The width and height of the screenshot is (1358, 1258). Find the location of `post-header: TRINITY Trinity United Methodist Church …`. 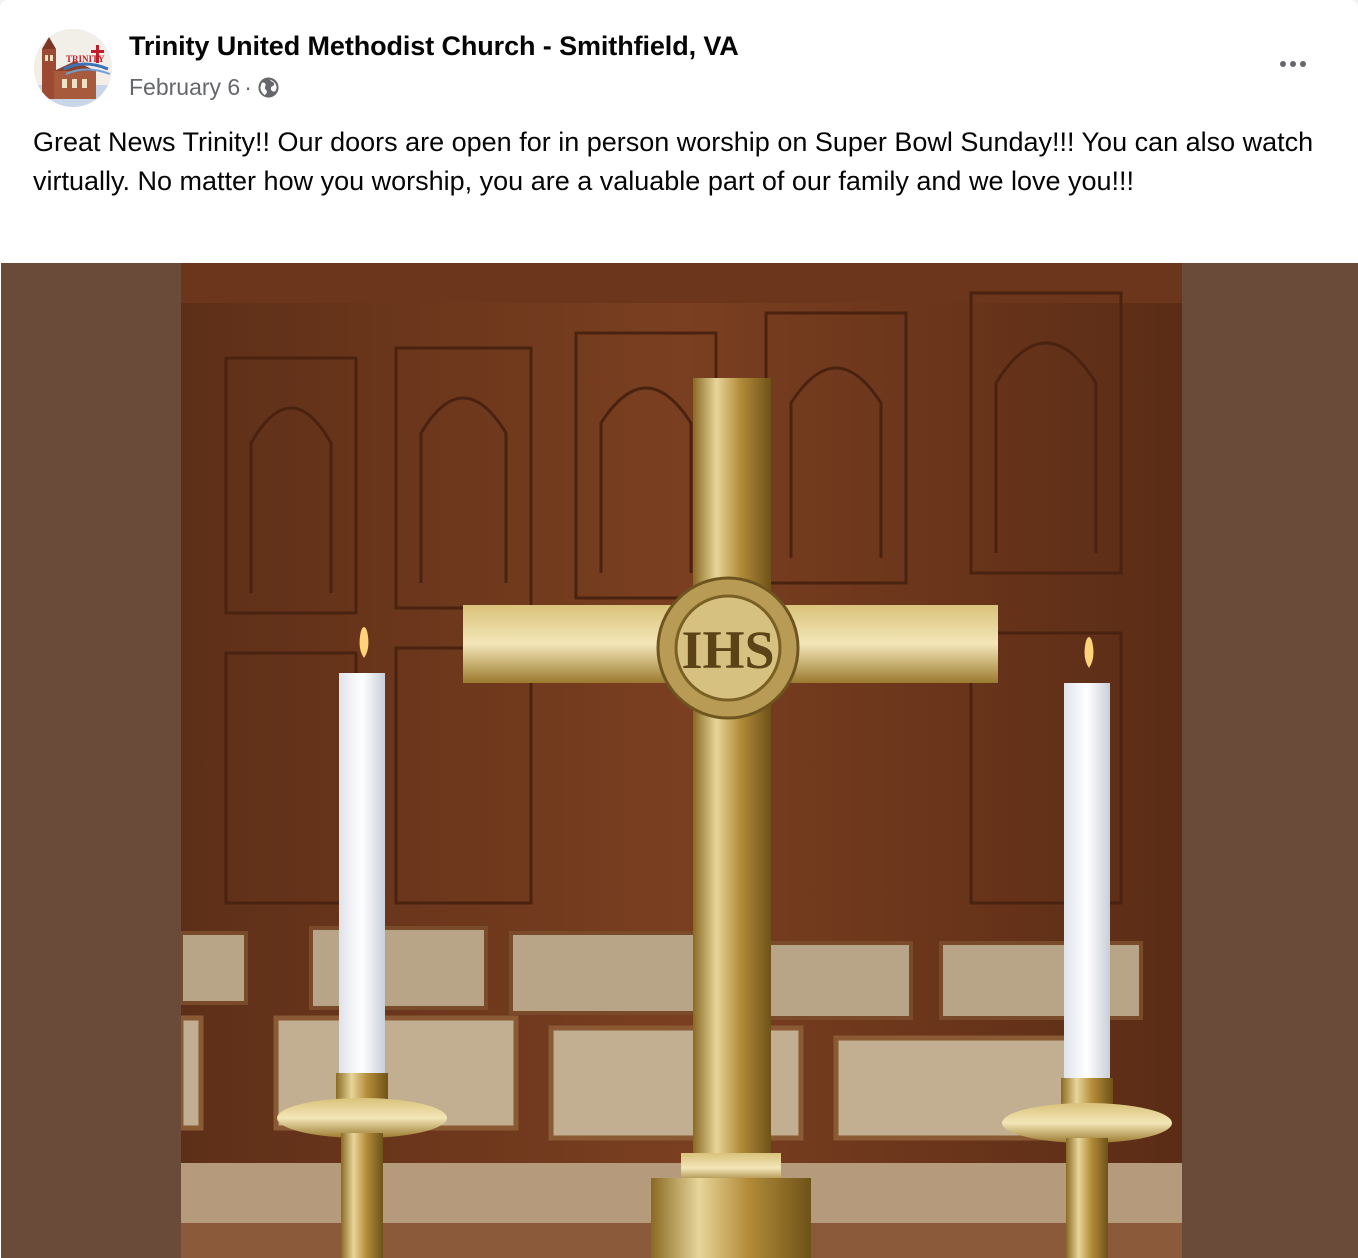

post-header: TRINITY Trinity United Methodist Church … is located at coordinates (679, 57).